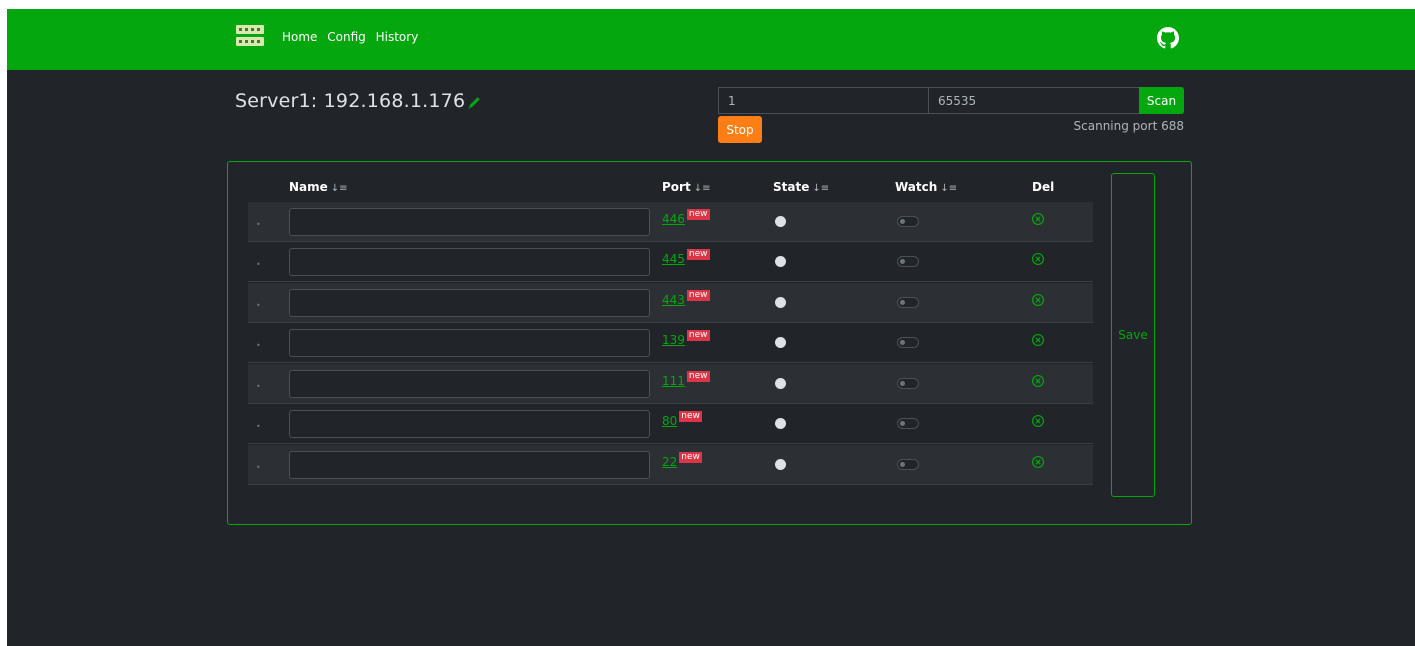 Image resolution: width=1415 pixels, height=646 pixels. What do you see at coordinates (397, 37) in the screenshot?
I see `nav-history-link: History` at bounding box center [397, 37].